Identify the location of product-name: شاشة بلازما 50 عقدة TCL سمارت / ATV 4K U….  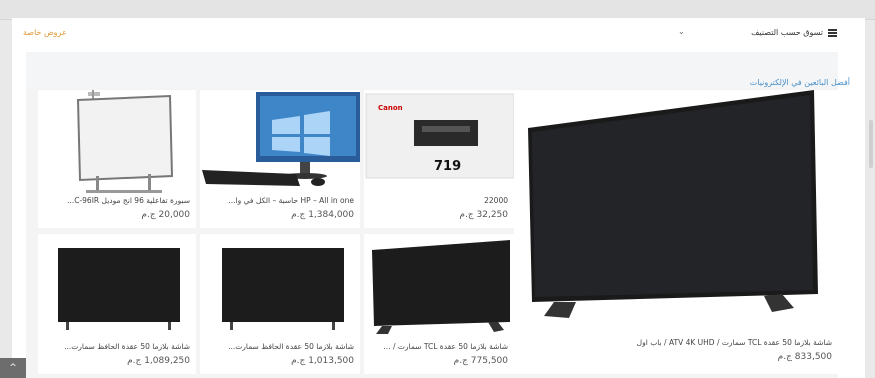
(682, 342).